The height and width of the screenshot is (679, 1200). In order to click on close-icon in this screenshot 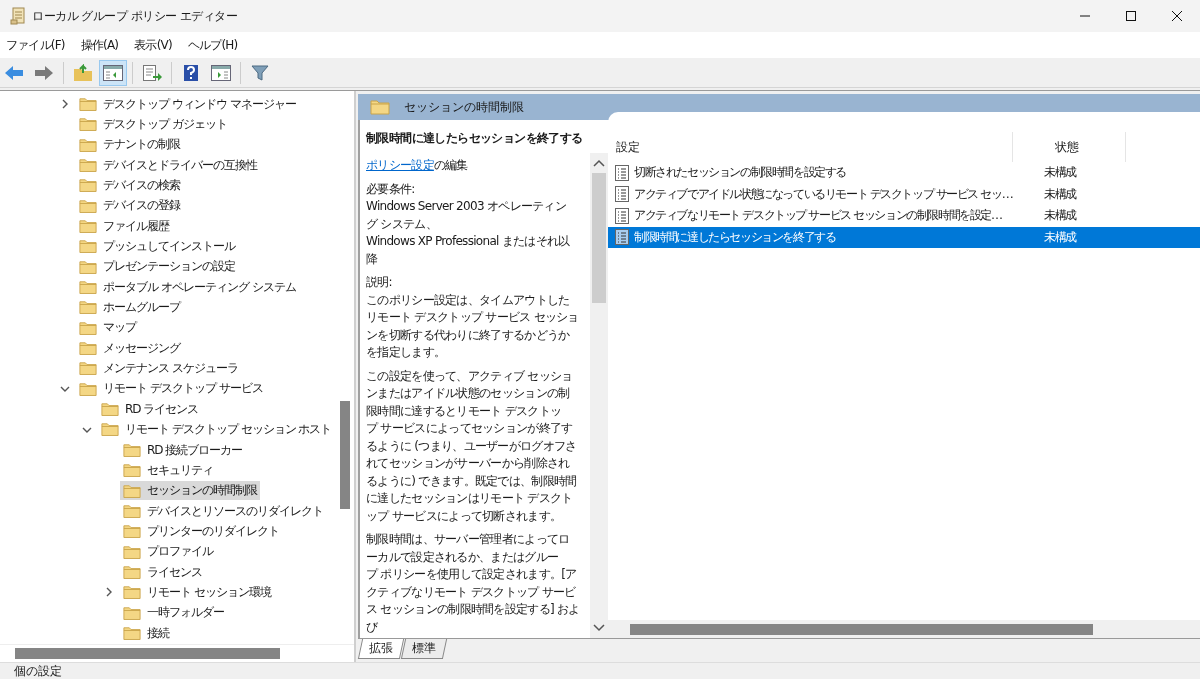, I will do `click(1177, 16)`.